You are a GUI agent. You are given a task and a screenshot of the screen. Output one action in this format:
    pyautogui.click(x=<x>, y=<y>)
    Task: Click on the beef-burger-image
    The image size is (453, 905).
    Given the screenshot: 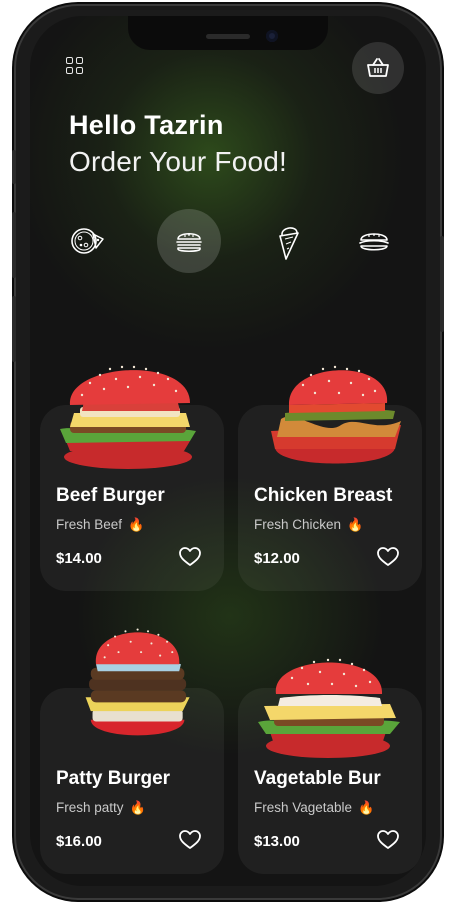 What is the action you would take?
    pyautogui.click(x=128, y=417)
    